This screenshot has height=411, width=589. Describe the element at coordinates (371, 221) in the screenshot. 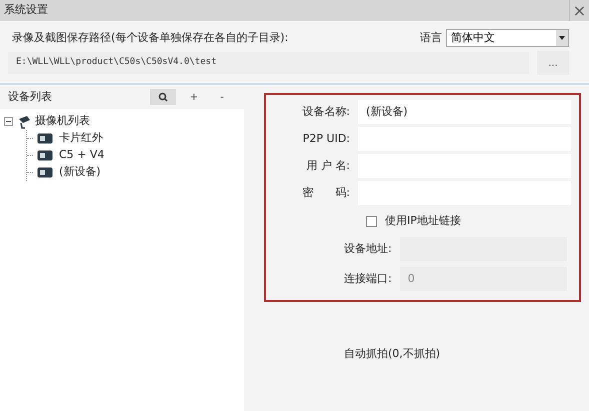

I see `checkbox` at that location.